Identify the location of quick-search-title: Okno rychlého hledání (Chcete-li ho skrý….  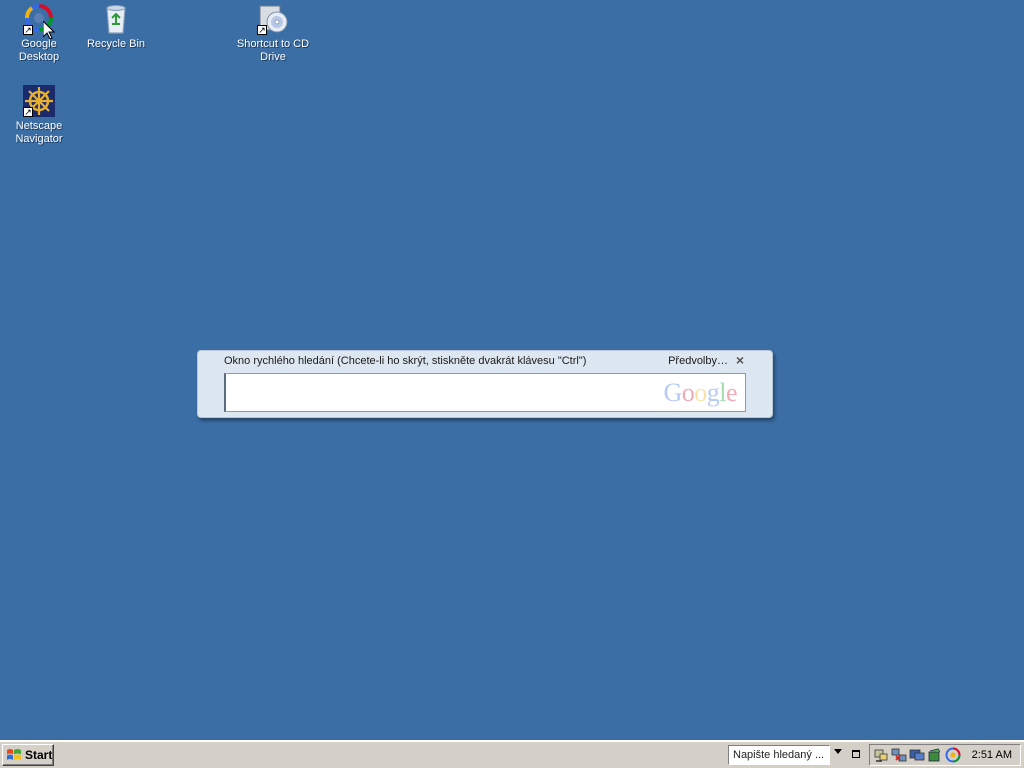
(405, 361).